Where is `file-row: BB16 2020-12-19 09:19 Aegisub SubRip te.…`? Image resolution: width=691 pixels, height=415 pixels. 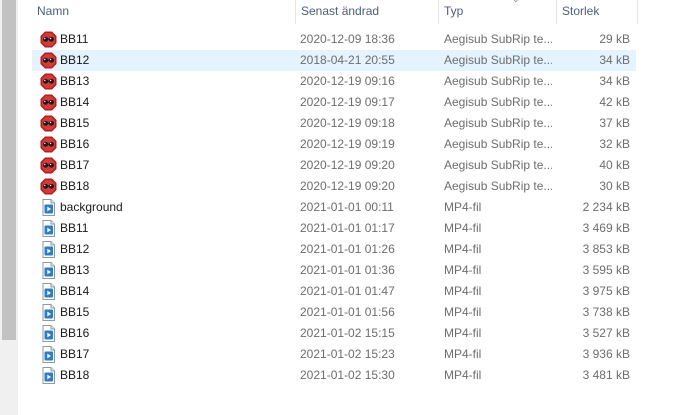
file-row: BB16 2020-12-19 09:19 Aegisub SubRip te.… is located at coordinates (334, 144).